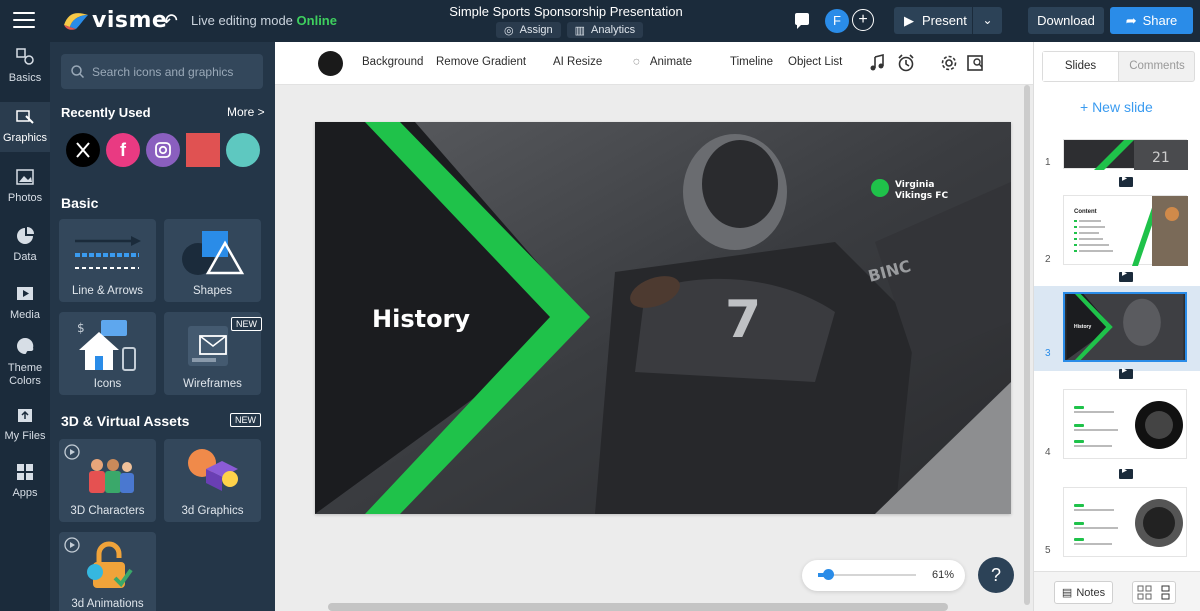 The image size is (1200, 611). Describe the element at coordinates (828, 574) in the screenshot. I see `zoom-slider-handle` at that location.